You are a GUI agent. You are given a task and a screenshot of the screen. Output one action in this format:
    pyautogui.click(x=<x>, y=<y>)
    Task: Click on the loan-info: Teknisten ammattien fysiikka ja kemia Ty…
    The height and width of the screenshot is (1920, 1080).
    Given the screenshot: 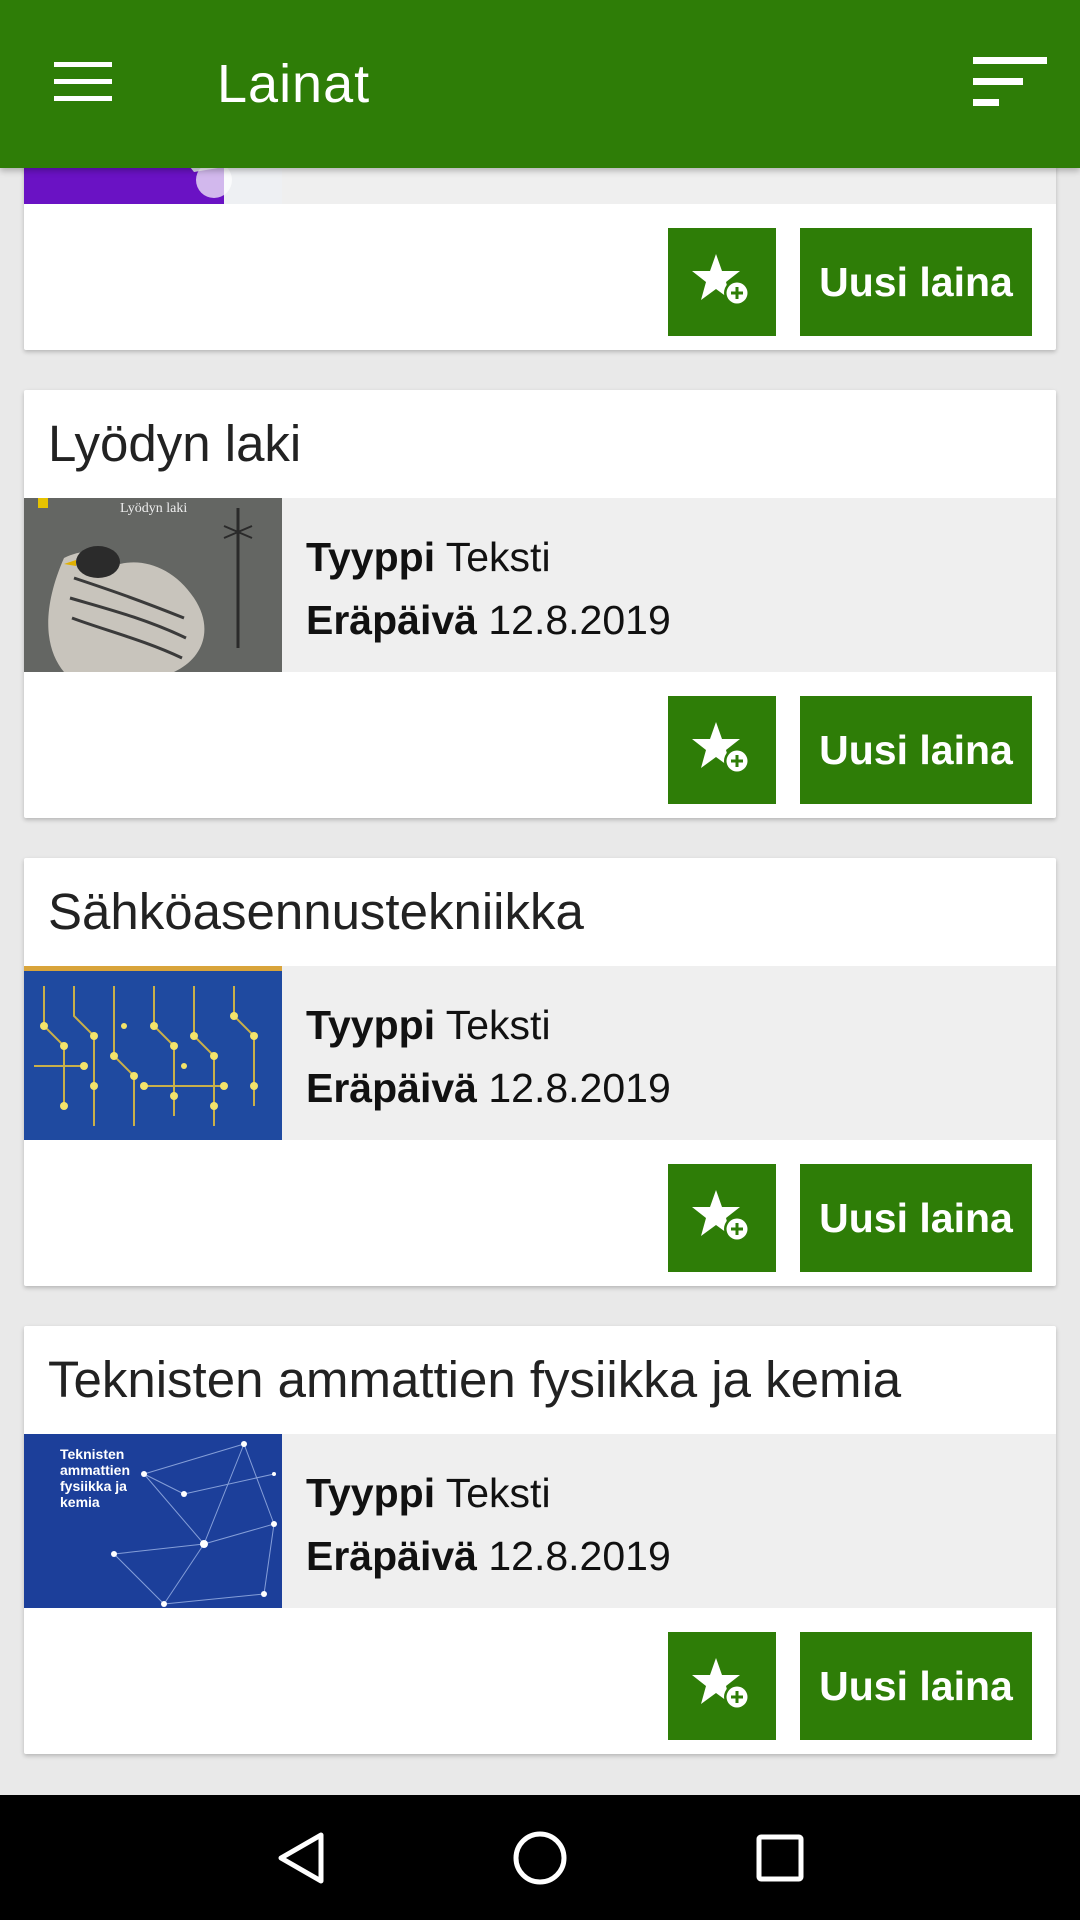 What is the action you would take?
    pyautogui.click(x=540, y=1521)
    